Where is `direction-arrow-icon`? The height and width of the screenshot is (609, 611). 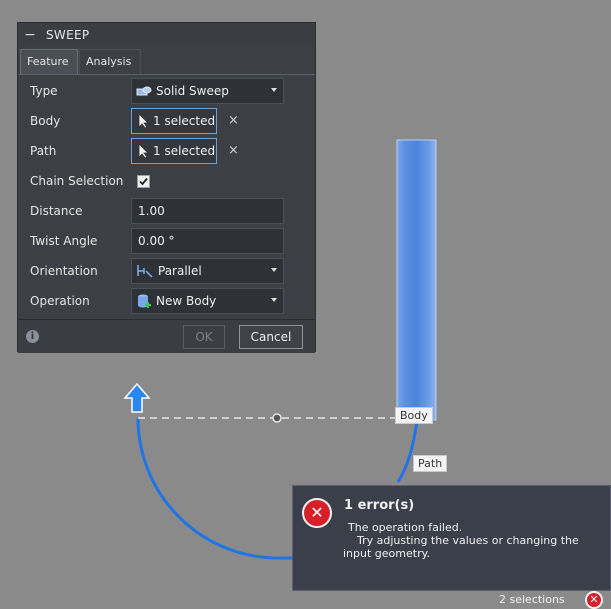 direction-arrow-icon is located at coordinates (137, 397).